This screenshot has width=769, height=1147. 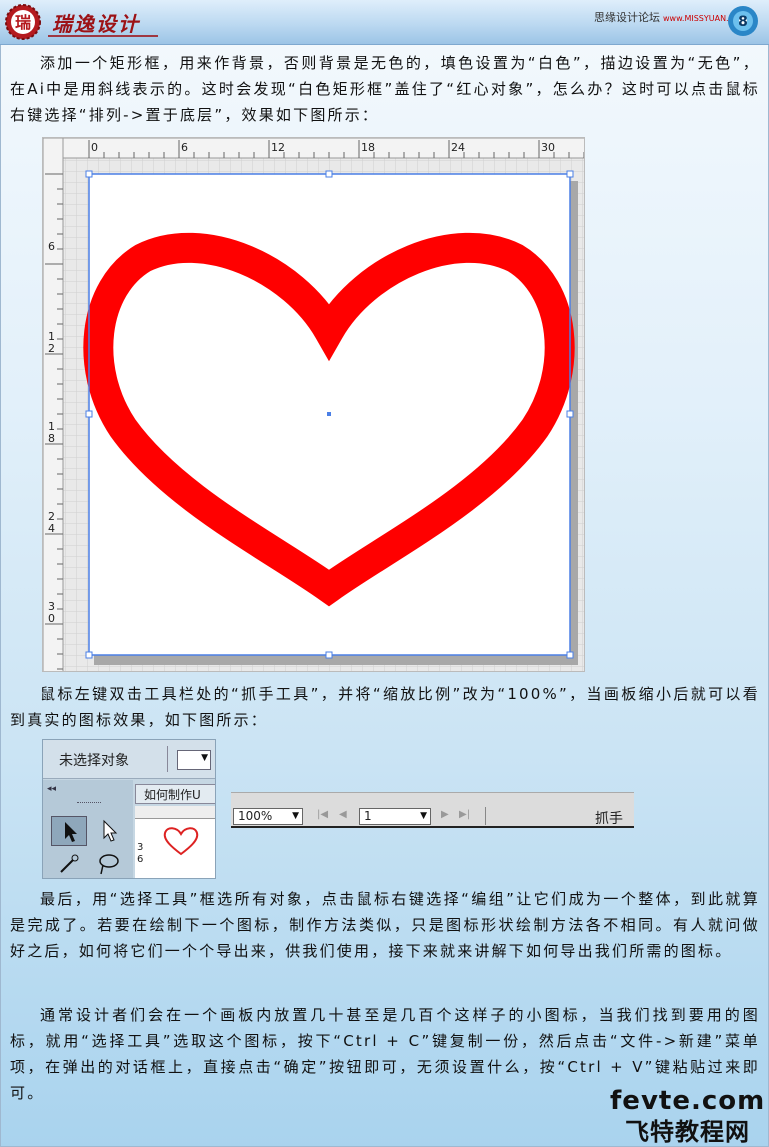 What do you see at coordinates (464, 814) in the screenshot?
I see `last-page-icon: ▶|` at bounding box center [464, 814].